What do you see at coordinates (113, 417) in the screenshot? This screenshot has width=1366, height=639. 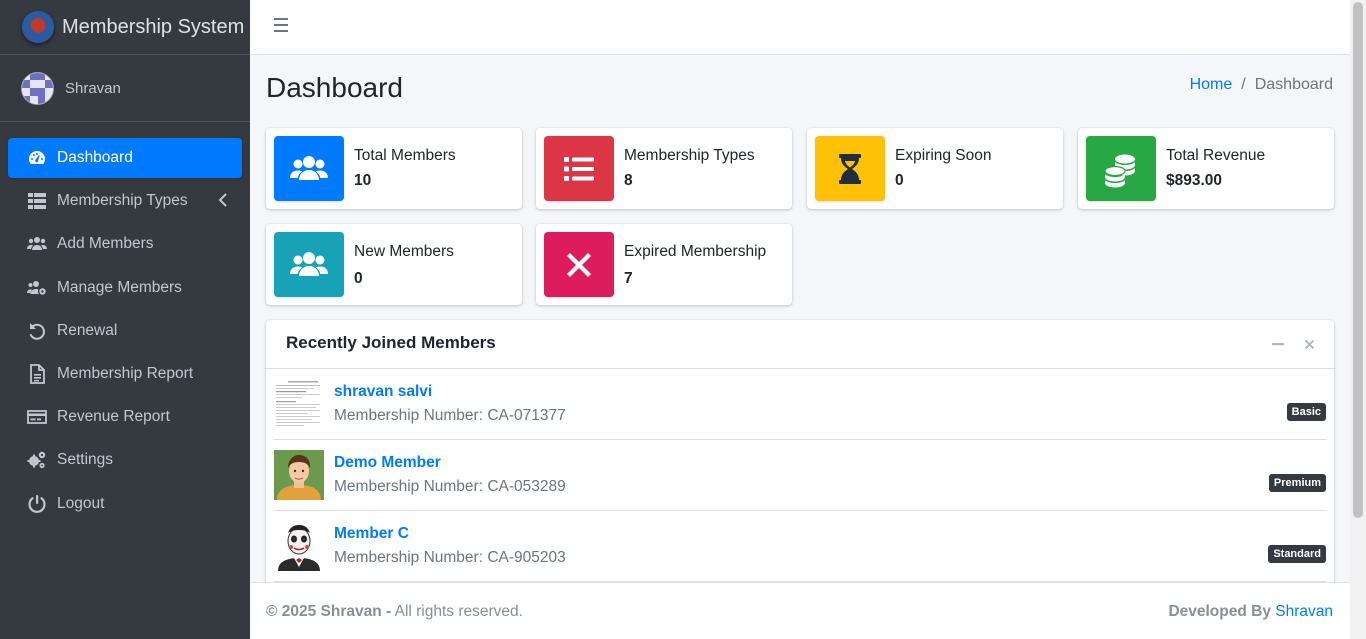 I see `sidebar-item-label: Revenue Report` at bounding box center [113, 417].